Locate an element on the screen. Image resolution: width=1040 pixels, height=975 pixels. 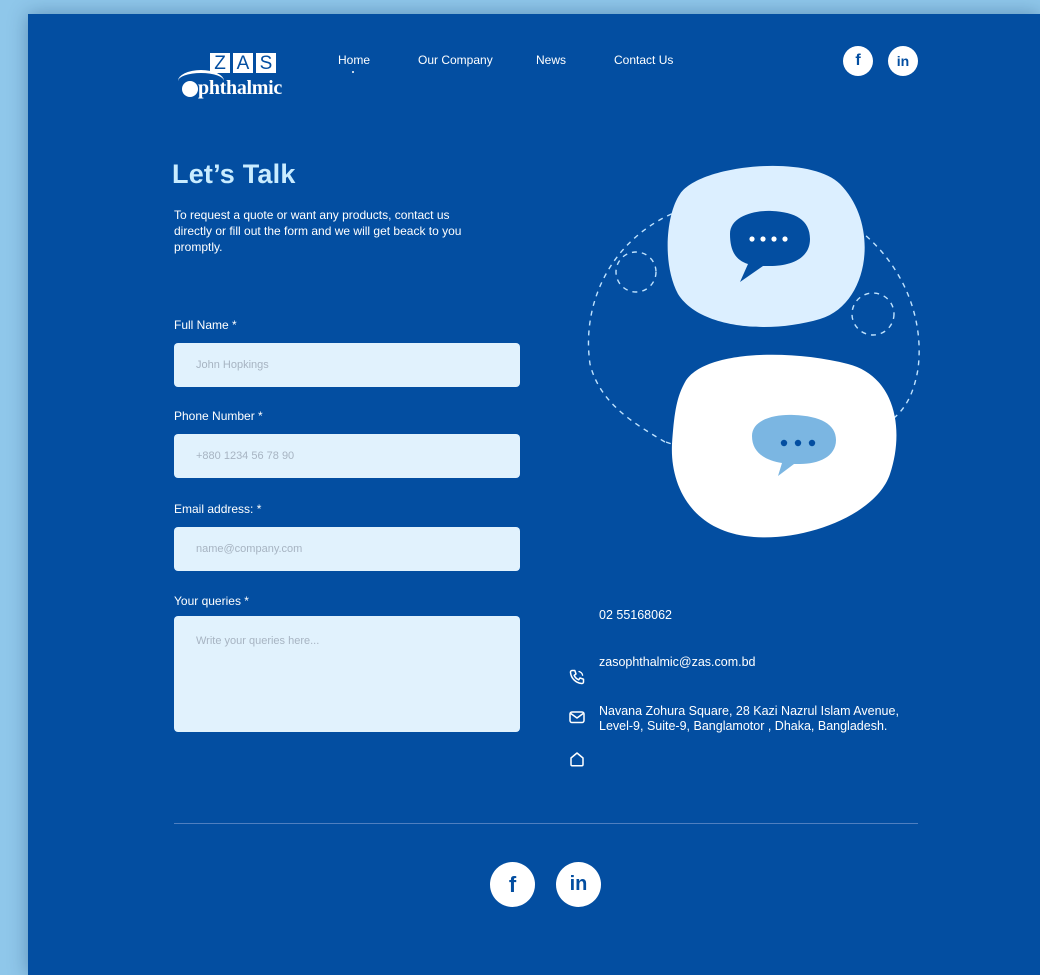
dashed-ring-left is located at coordinates (636, 272).